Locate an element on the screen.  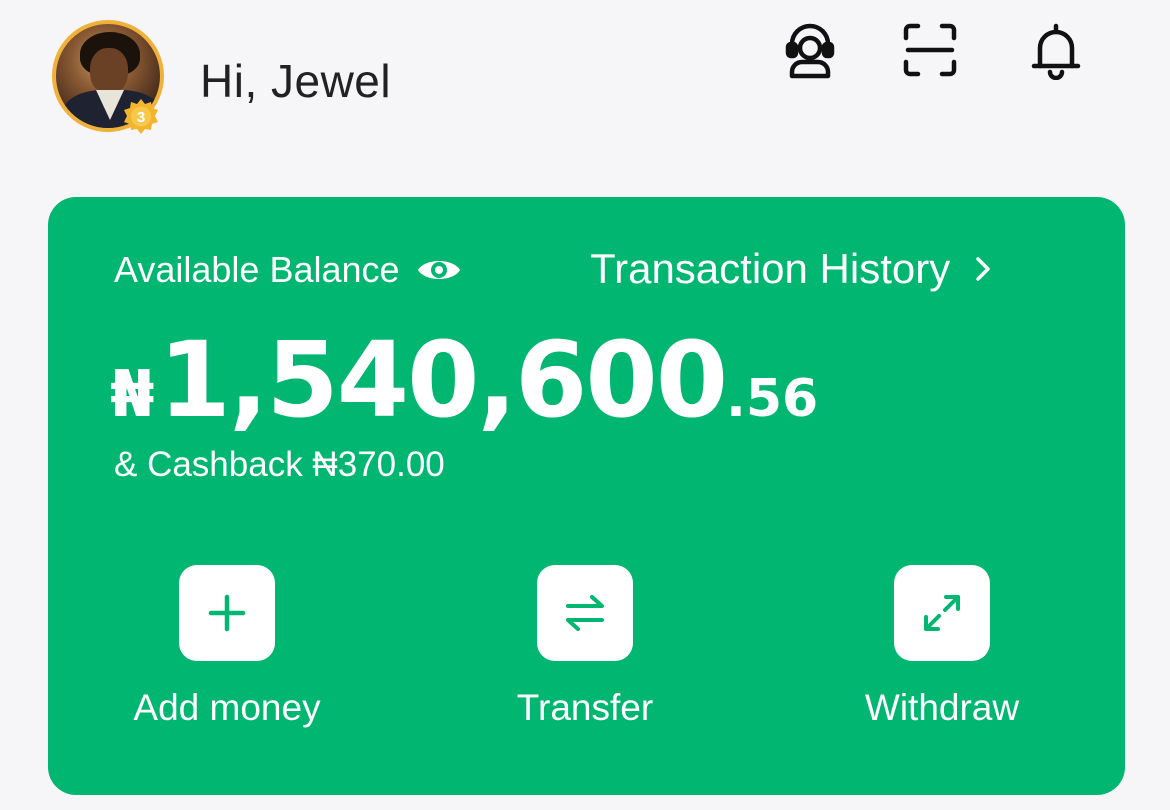
balance-amount-decimal: .56 is located at coordinates (772, 399).